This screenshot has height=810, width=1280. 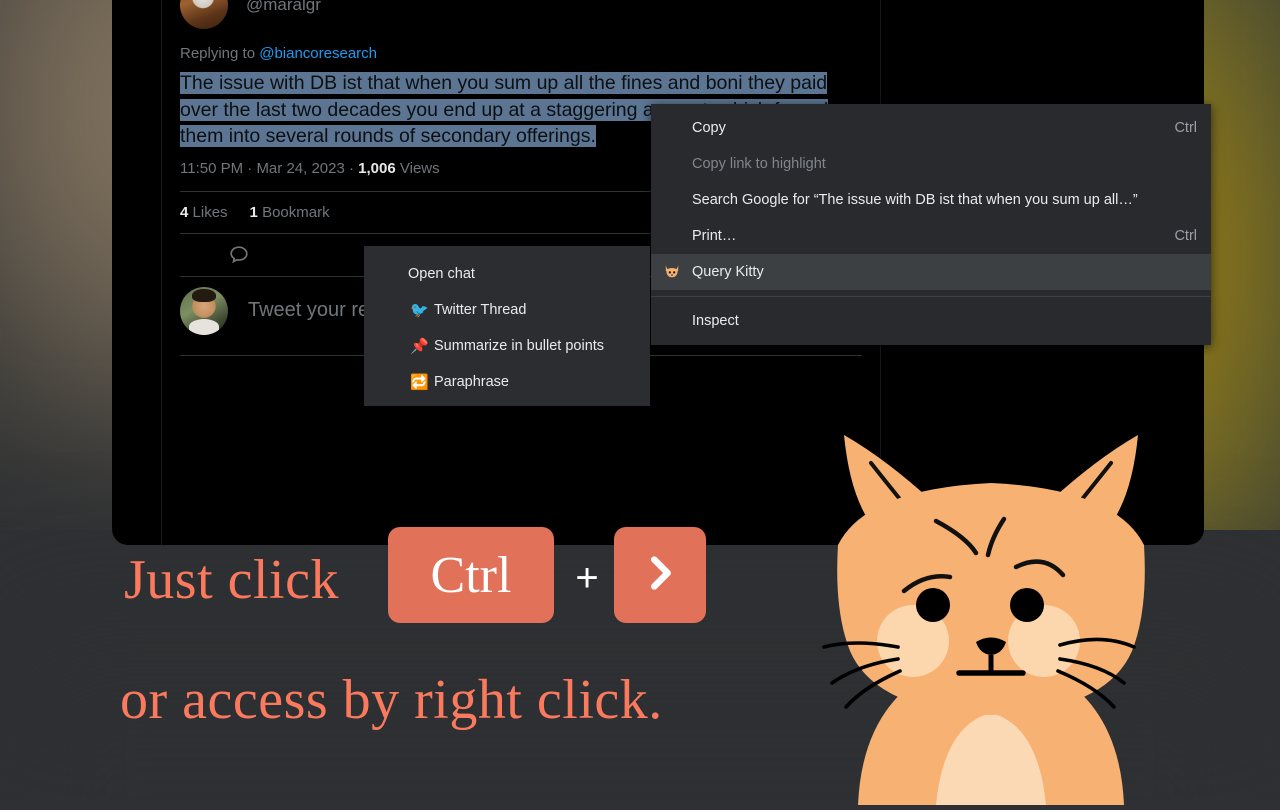 What do you see at coordinates (471, 575) in the screenshot?
I see `key-ctrl-badge: Ctrl` at bounding box center [471, 575].